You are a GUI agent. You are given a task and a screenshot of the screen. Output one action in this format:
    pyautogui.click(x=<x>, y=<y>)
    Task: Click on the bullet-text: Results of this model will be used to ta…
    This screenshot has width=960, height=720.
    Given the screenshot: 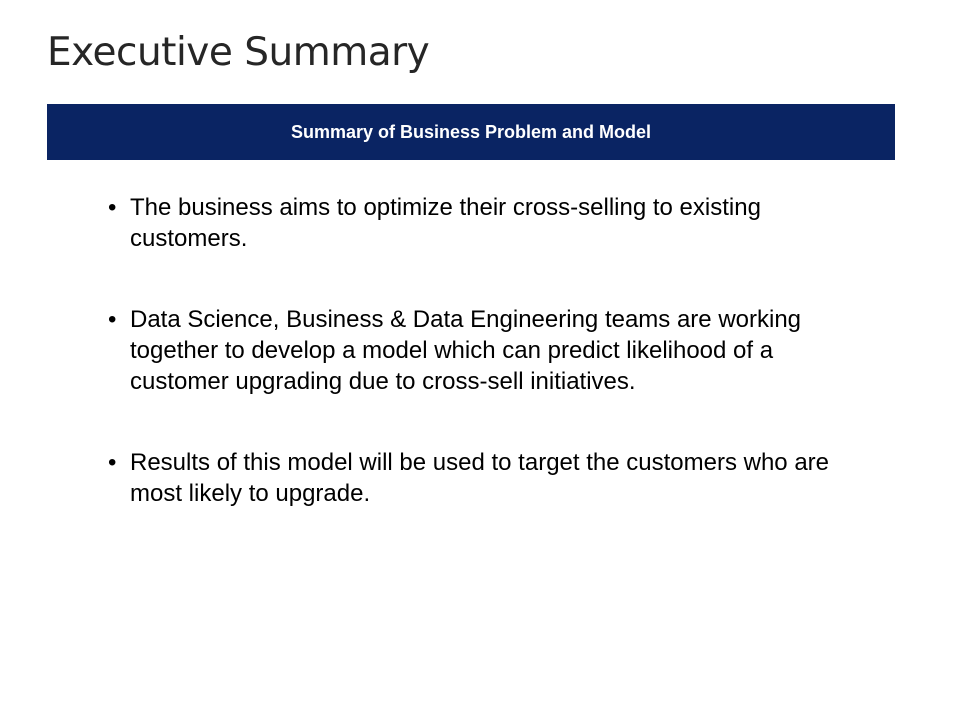 What is the action you would take?
    pyautogui.click(x=479, y=478)
    